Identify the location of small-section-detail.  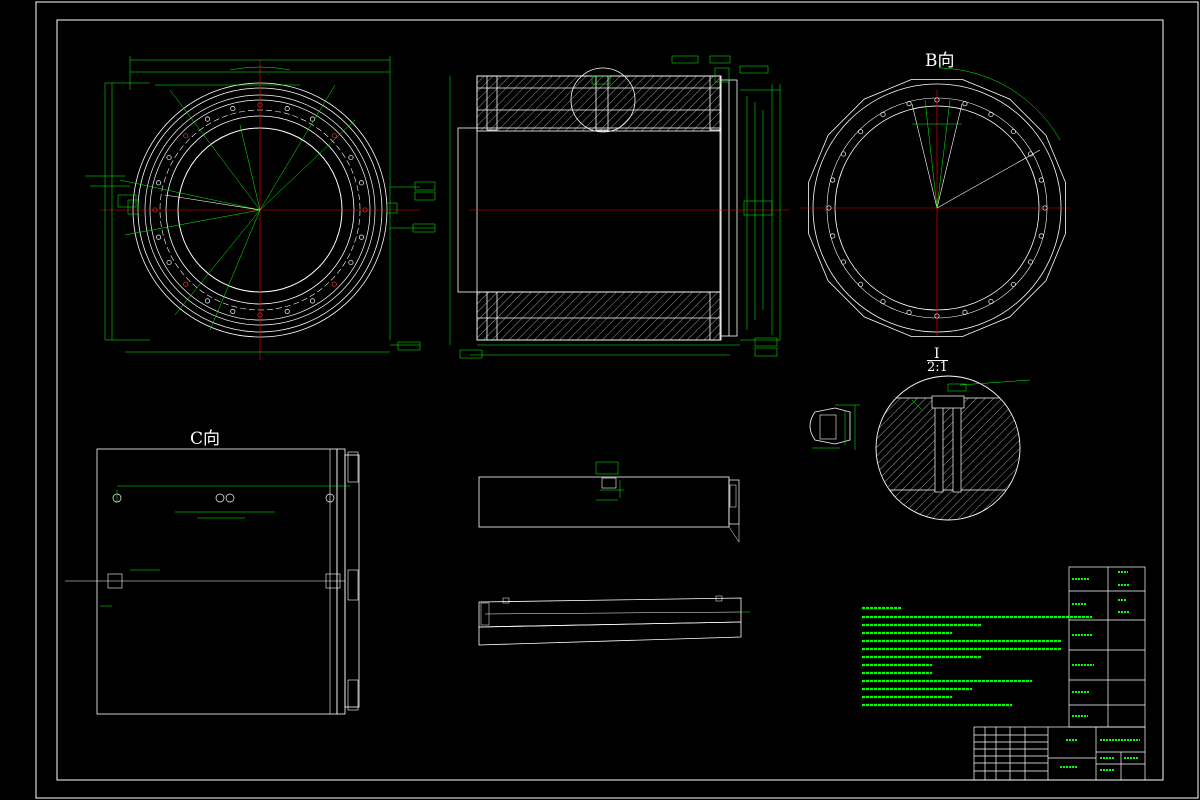
(834, 427).